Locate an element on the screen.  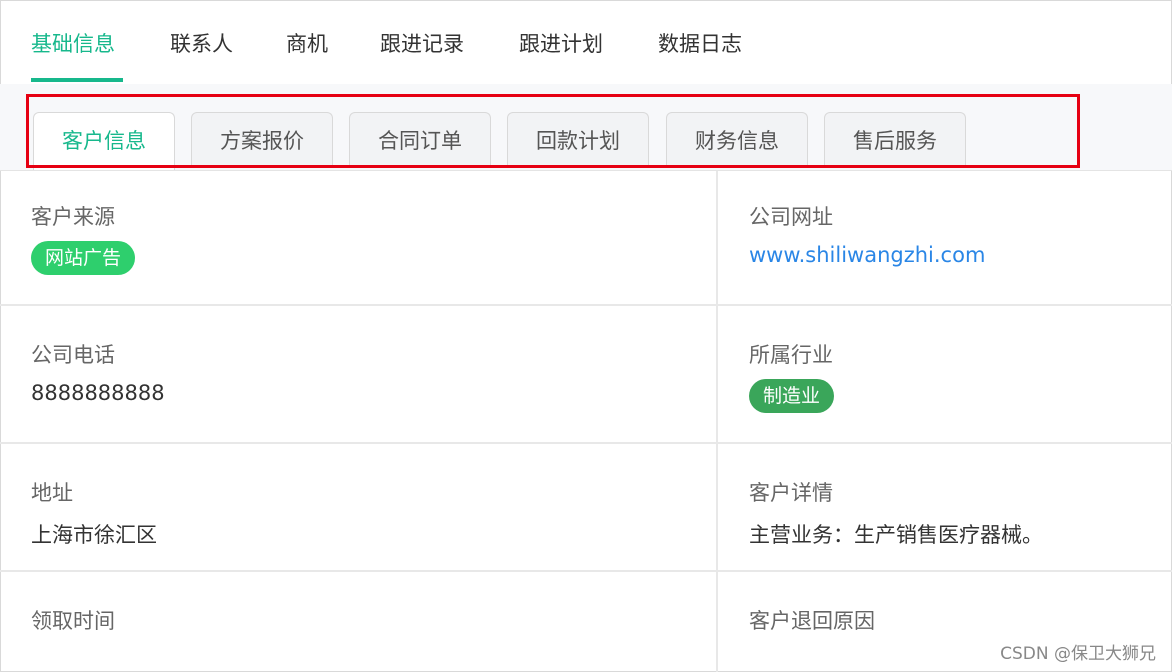
field-label: 所属行业 is located at coordinates (791, 355).